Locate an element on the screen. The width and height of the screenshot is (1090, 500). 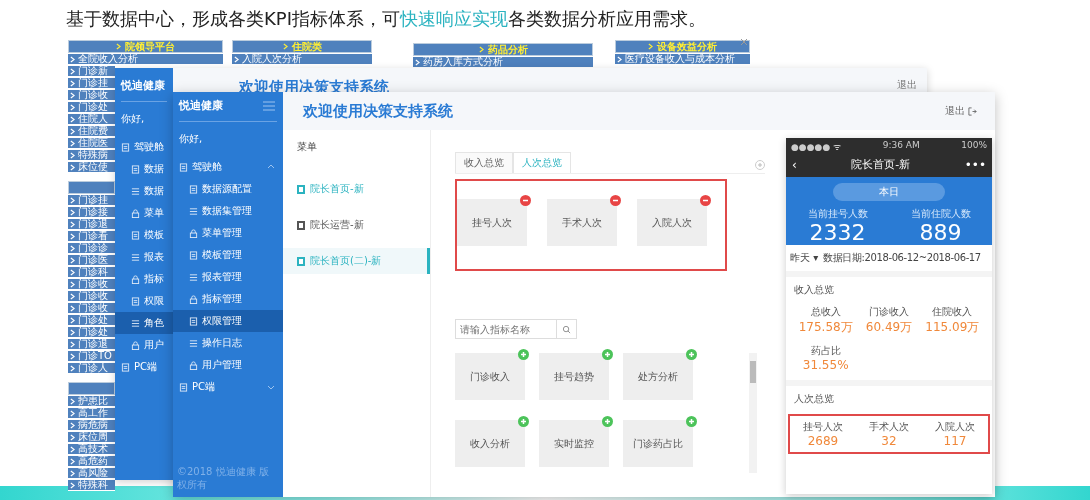
logo: 悦迪健康 is located at coordinates (142, 86).